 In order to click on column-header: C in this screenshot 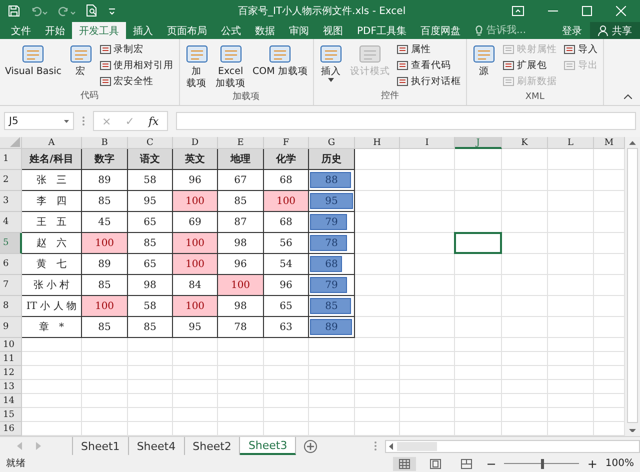, I will do `click(150, 143)`.